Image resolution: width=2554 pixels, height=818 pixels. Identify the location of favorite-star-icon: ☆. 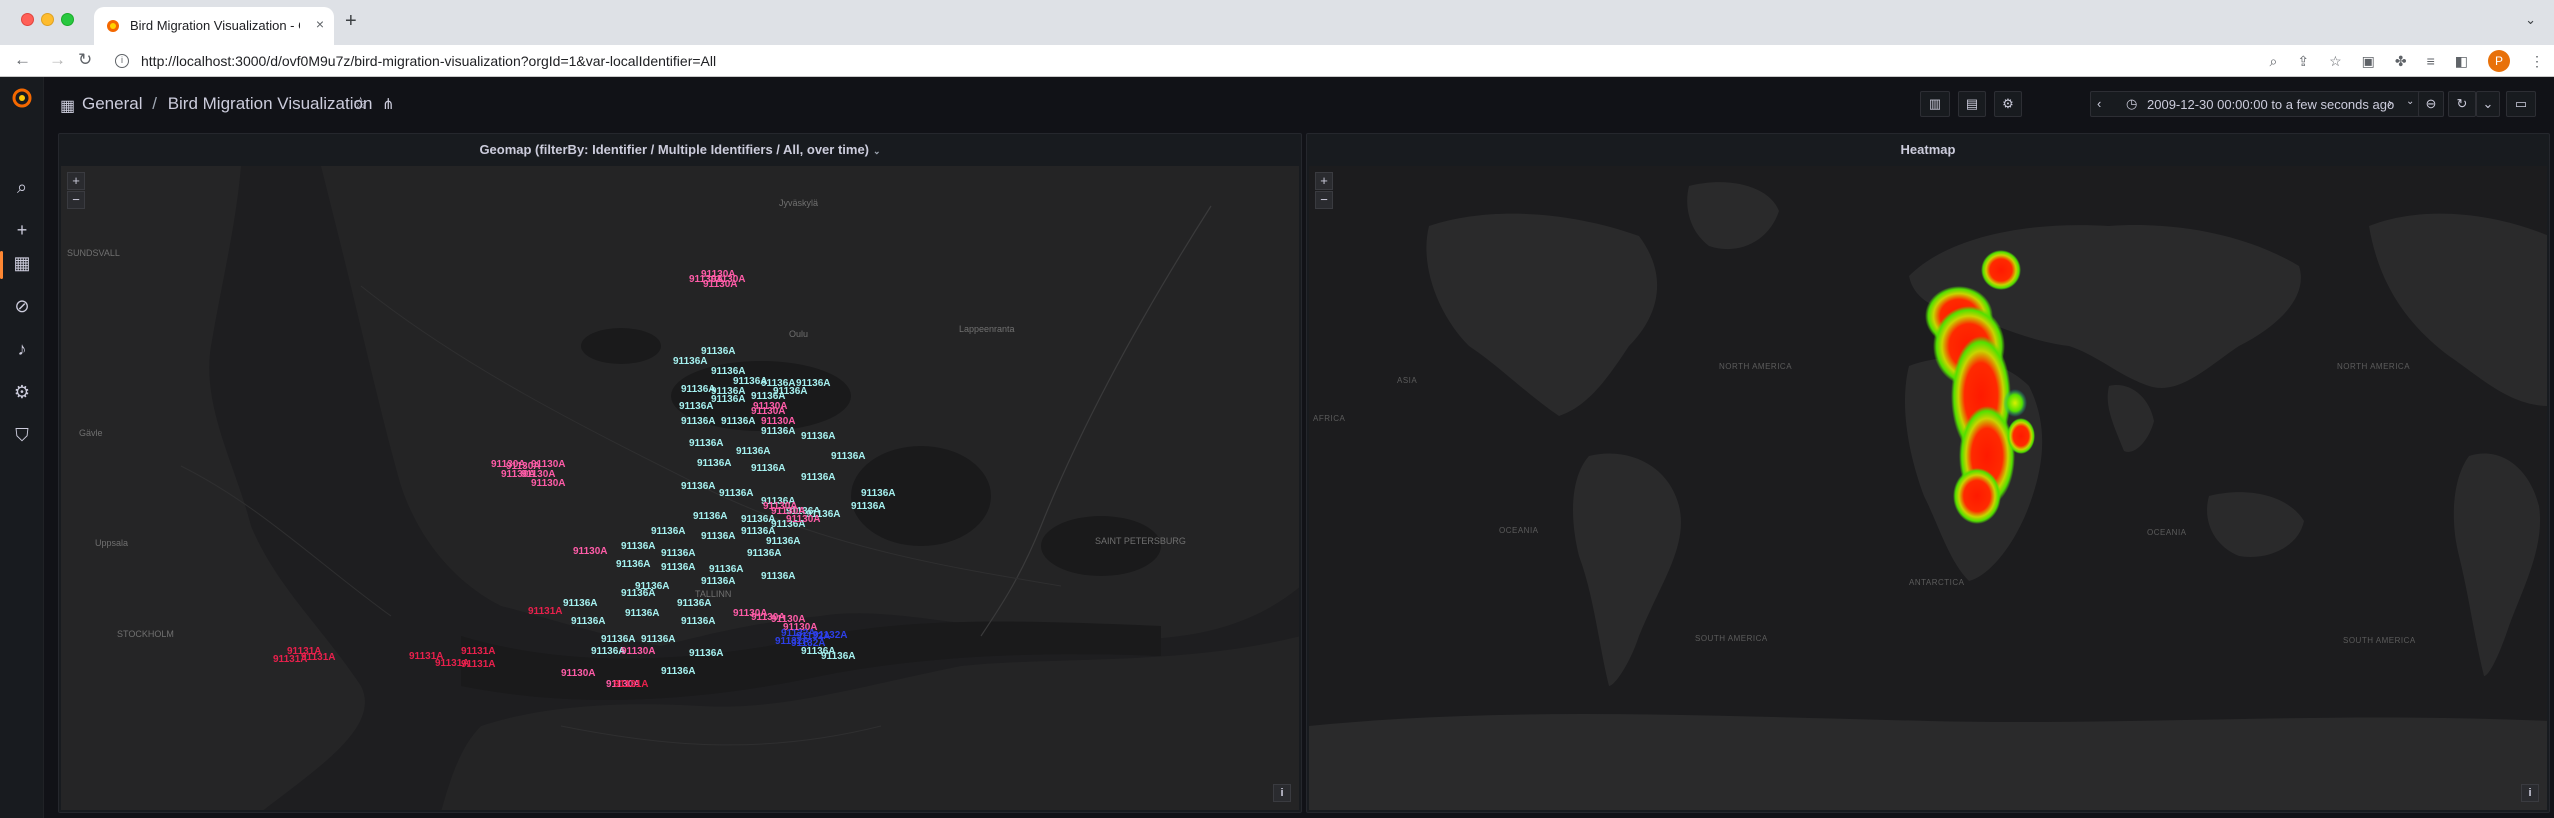
(360, 104).